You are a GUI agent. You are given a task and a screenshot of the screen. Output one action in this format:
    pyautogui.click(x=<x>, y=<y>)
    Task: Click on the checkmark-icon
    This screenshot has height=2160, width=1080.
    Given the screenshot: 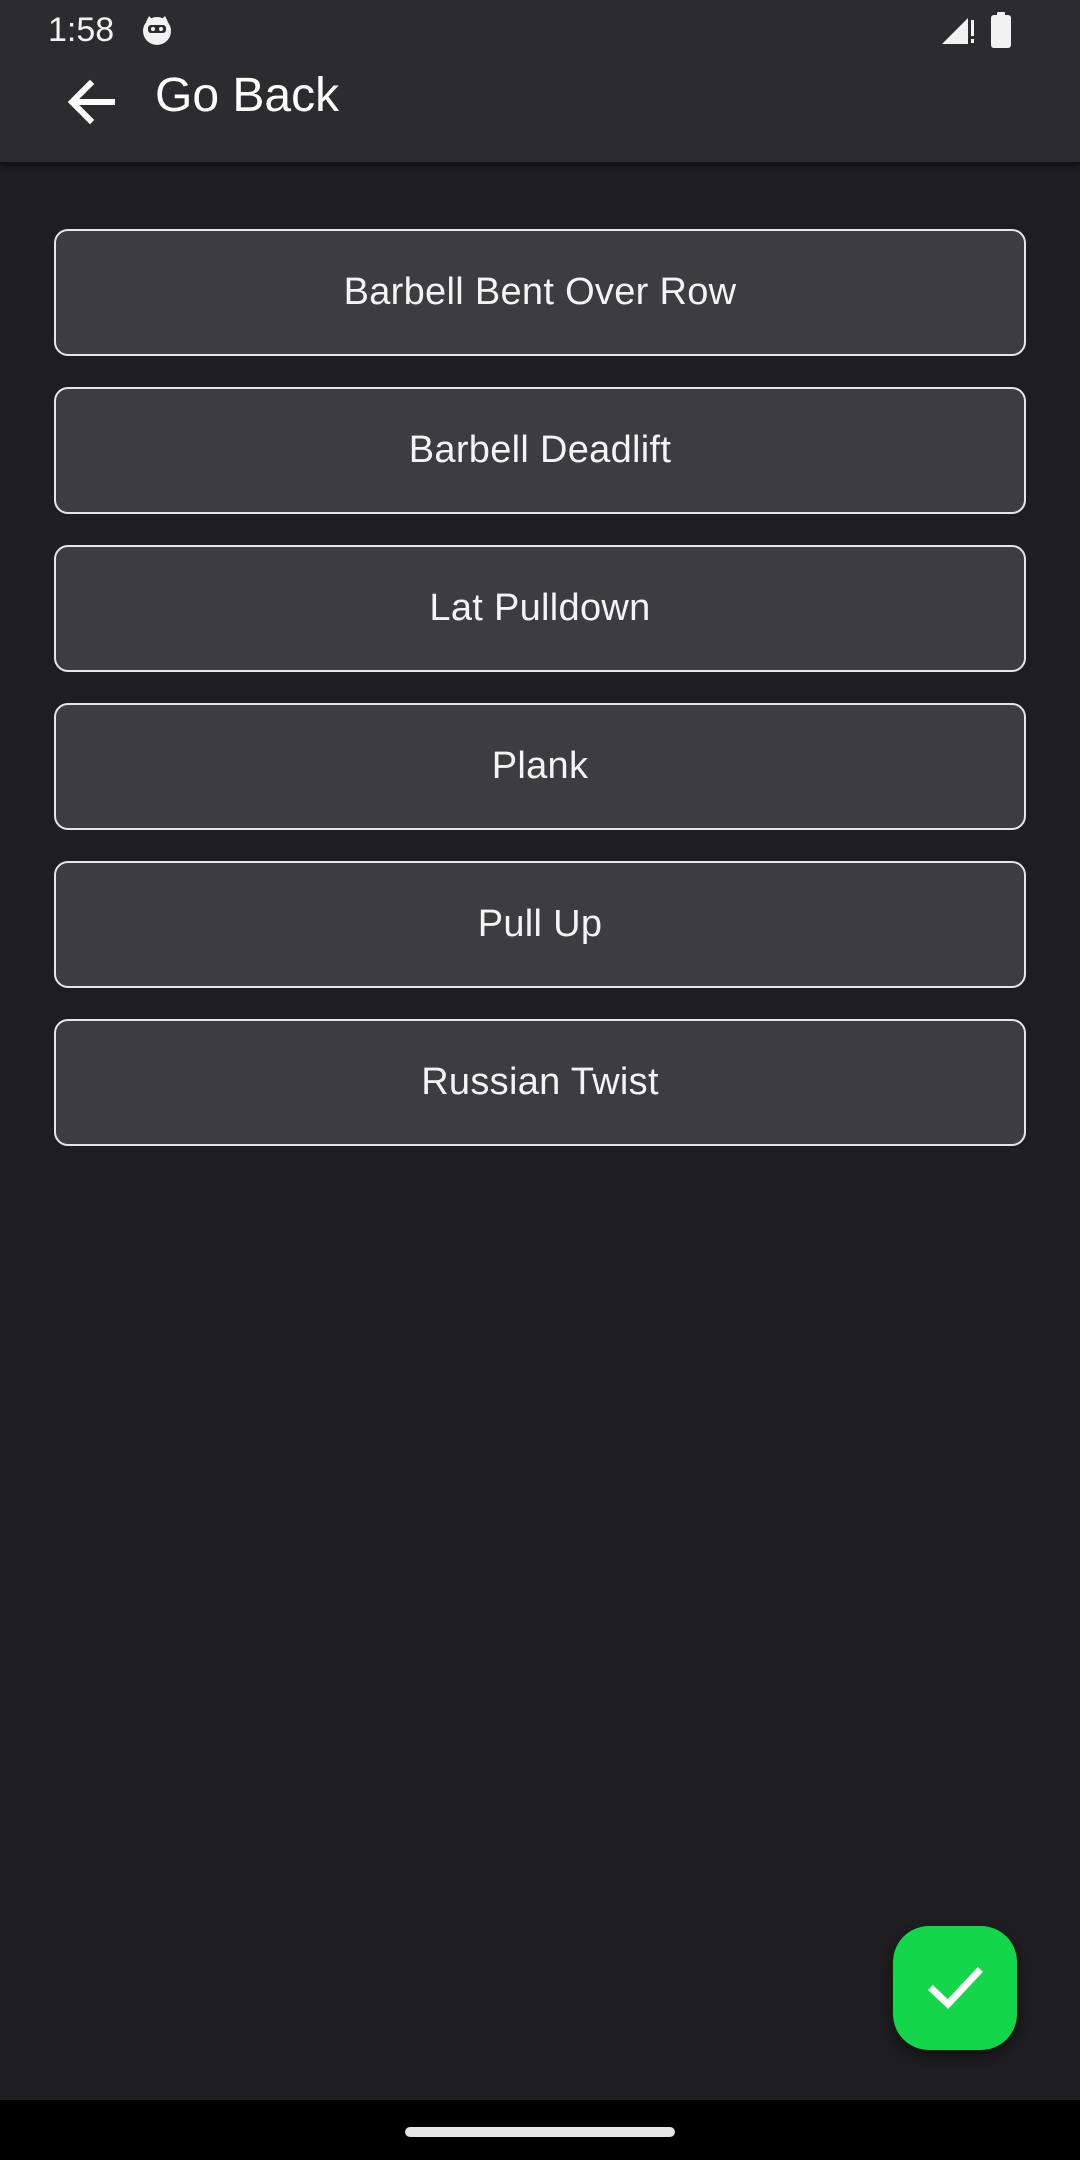 What is the action you would take?
    pyautogui.click(x=955, y=1988)
    